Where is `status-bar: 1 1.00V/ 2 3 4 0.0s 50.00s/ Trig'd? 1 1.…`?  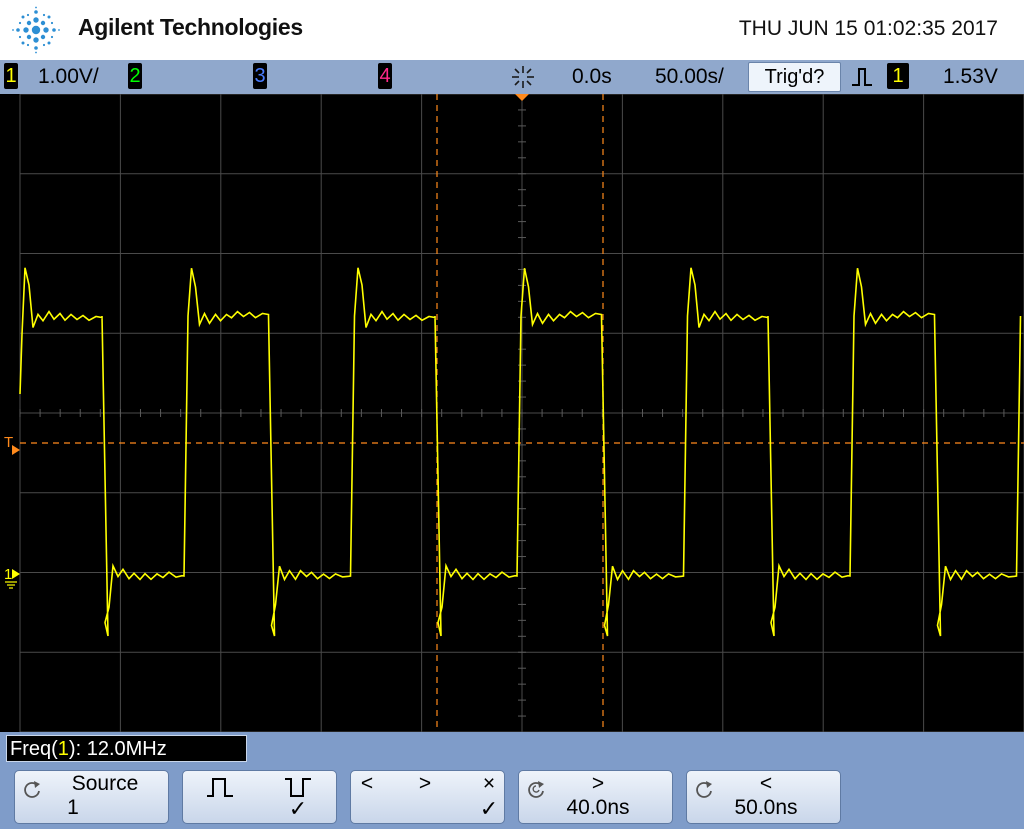 status-bar: 1 1.00V/ 2 3 4 0.0s 50.00s/ Trig'd? 1 1.… is located at coordinates (512, 77).